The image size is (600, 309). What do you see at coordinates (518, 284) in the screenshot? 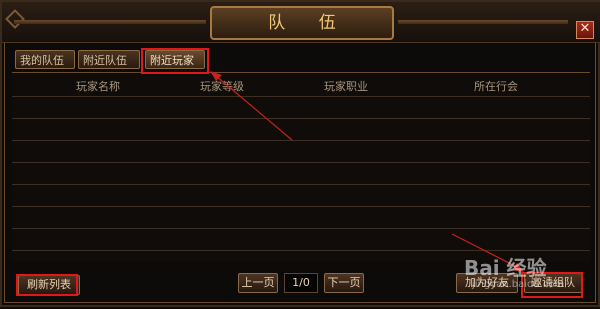
I see `watermark-site: jingyan.baidu.com` at bounding box center [518, 284].